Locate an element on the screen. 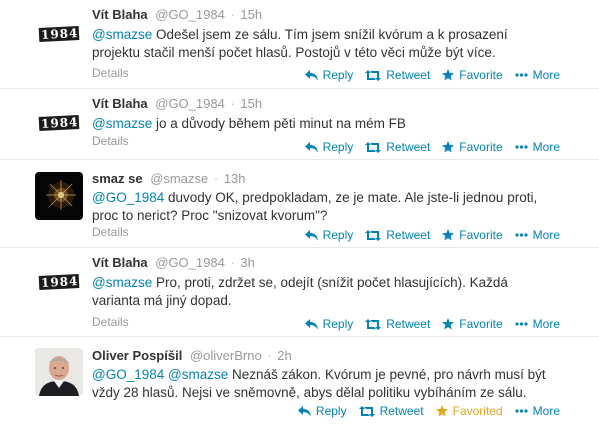 The image size is (599, 430). more-dots-icon is located at coordinates (521, 235).